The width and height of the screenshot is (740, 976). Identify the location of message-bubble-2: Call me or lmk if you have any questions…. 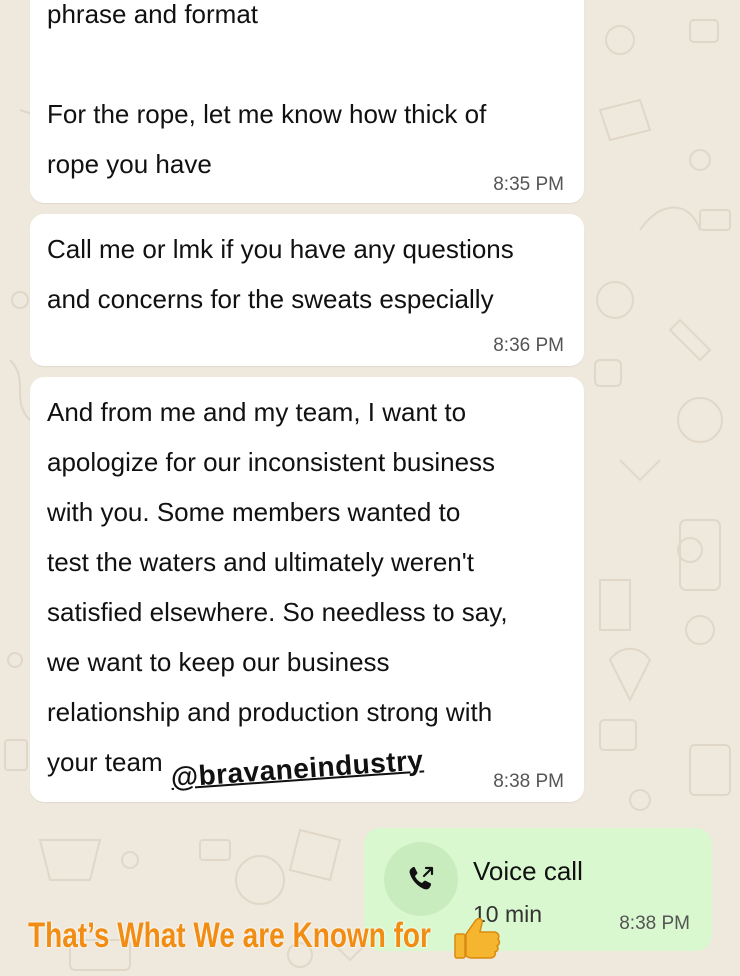
(307, 290).